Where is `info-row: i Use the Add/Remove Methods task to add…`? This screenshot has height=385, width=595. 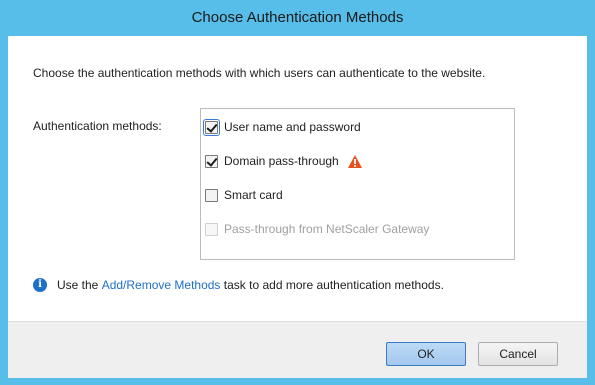
info-row: i Use the Add/Remove Methods task to add… is located at coordinates (238, 285).